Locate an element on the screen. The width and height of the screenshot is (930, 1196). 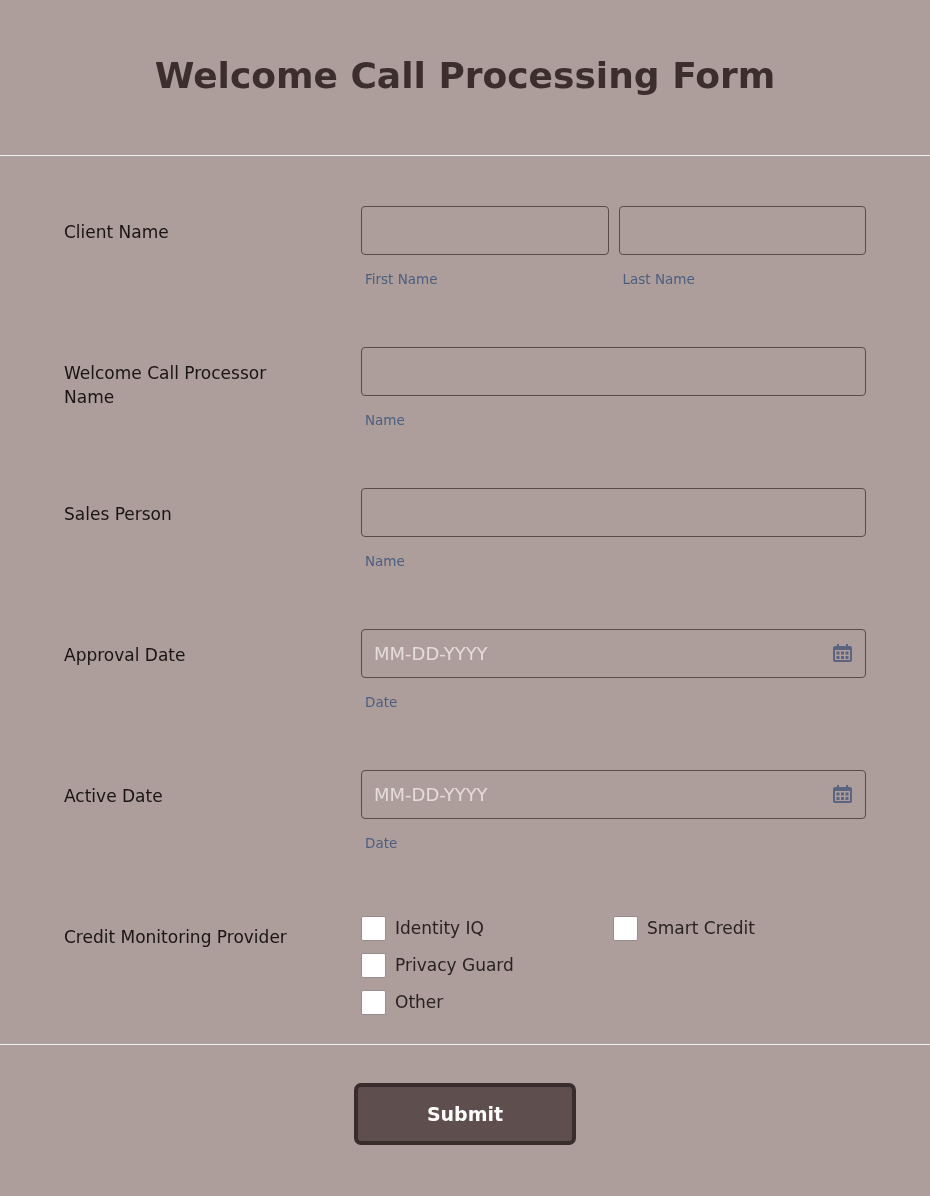
checkbox-label: Identity IQ is located at coordinates (439, 928).